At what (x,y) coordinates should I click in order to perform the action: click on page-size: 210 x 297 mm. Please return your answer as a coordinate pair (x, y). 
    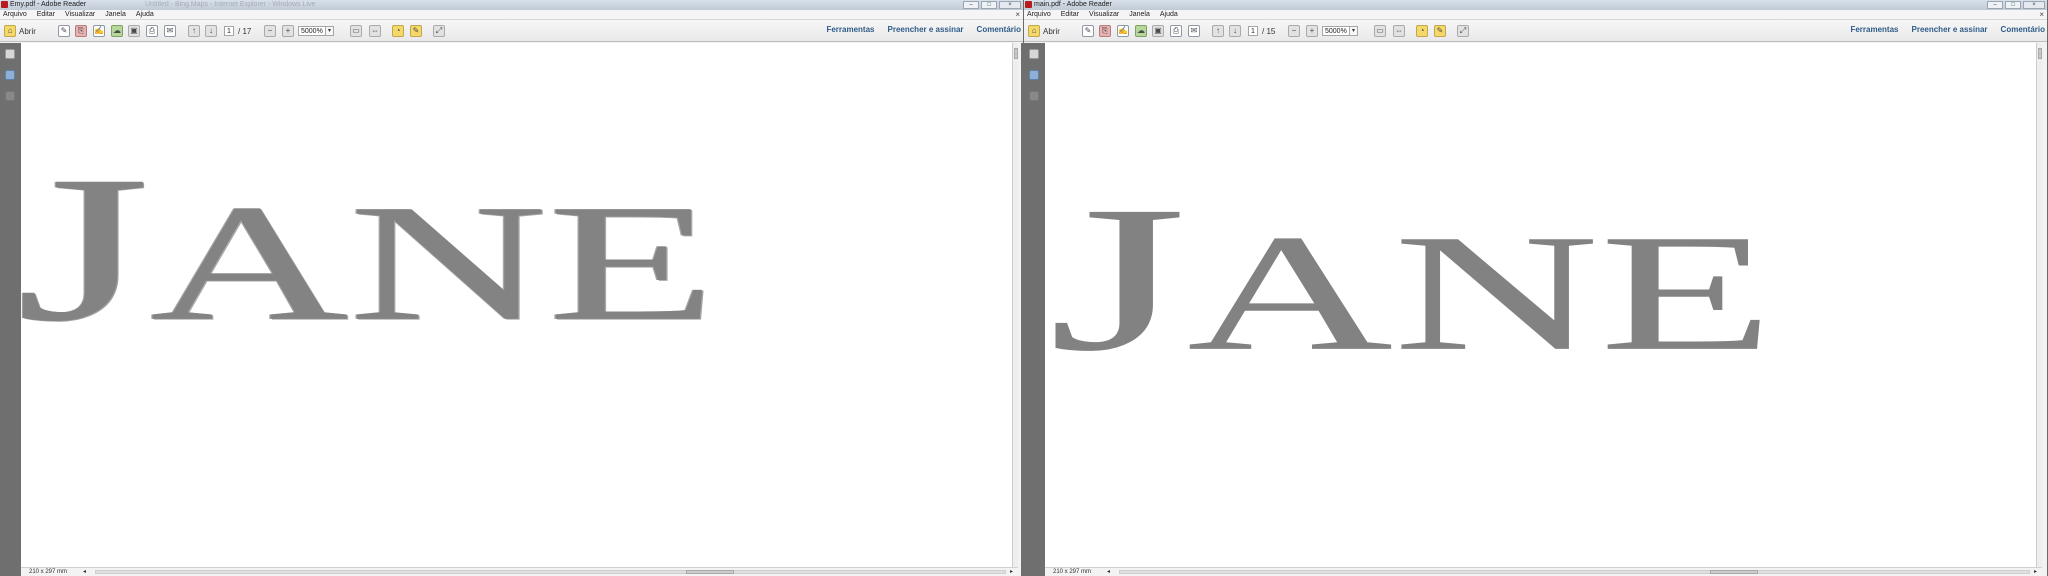
    Looking at the image, I should click on (1072, 572).